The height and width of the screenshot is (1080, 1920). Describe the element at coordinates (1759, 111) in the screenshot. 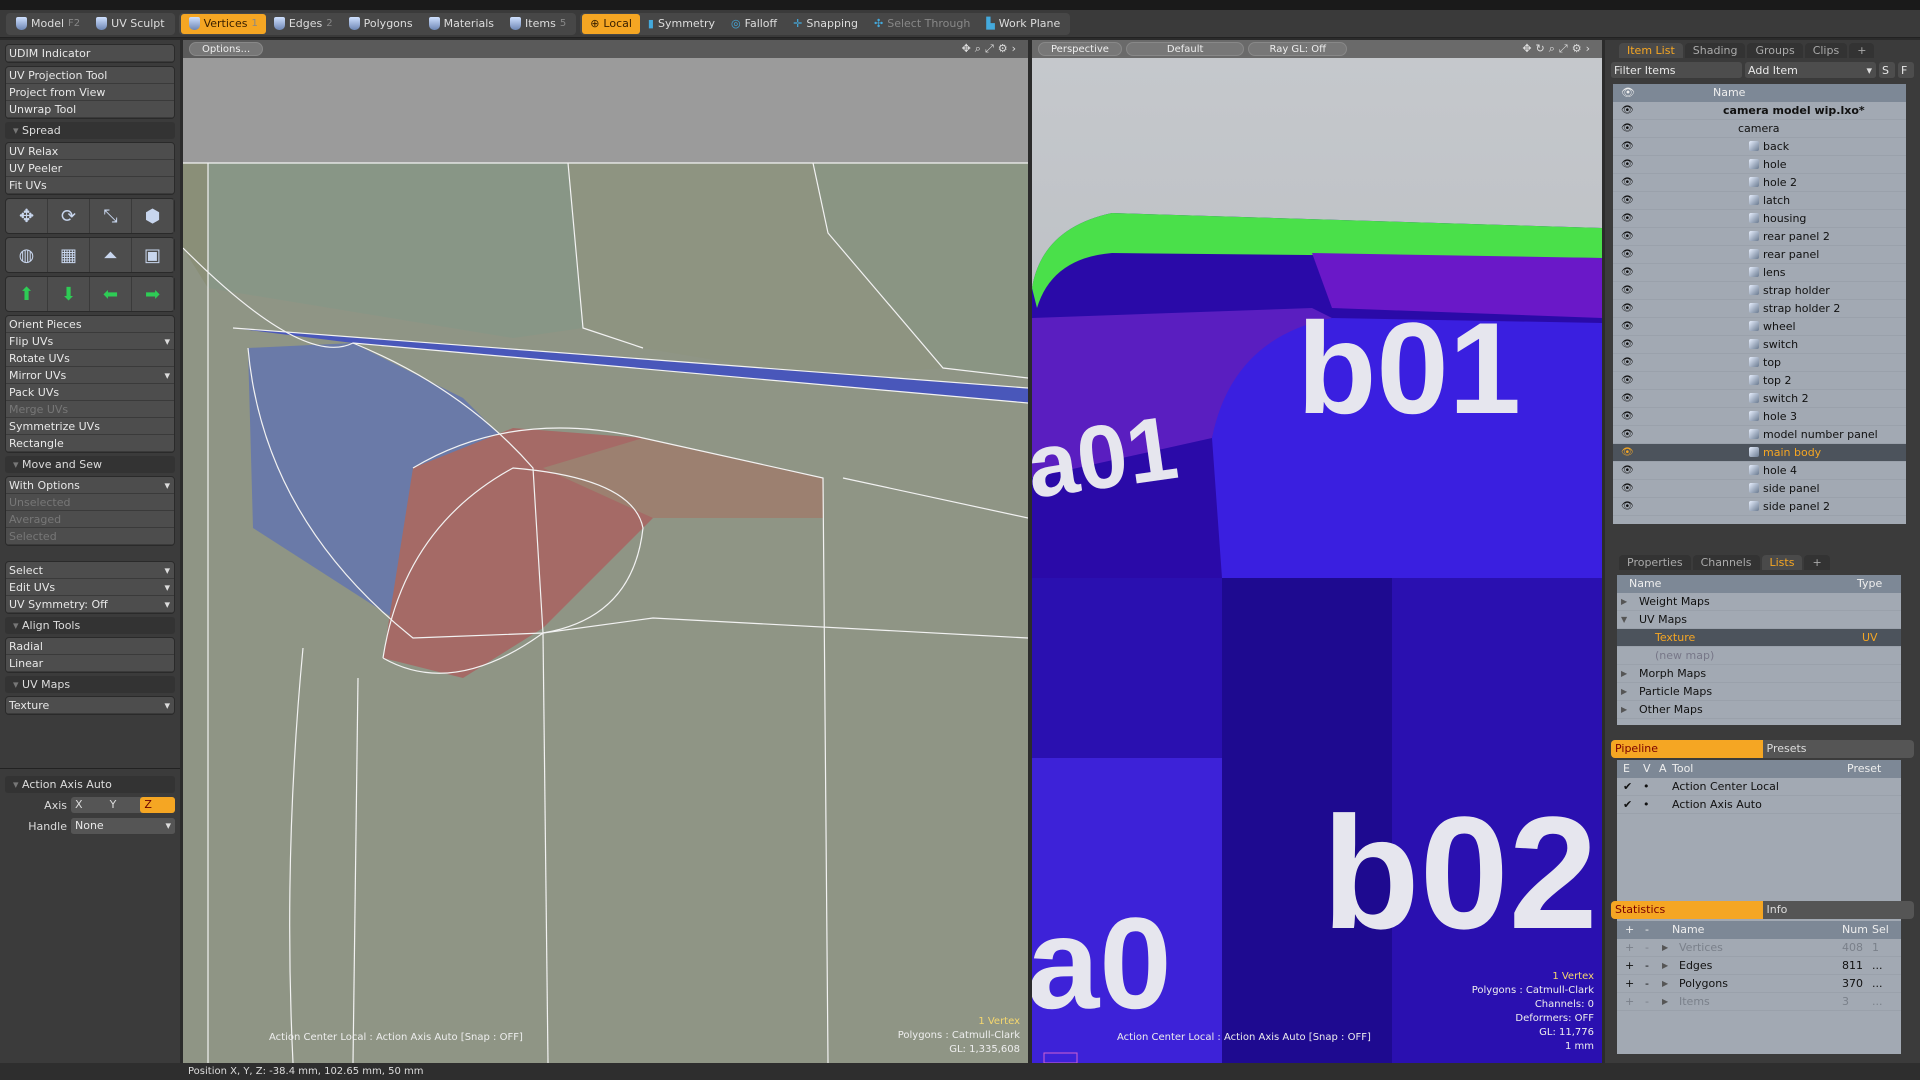

I see `tree-item-scene: 👁 camera model wip.lxo*` at that location.